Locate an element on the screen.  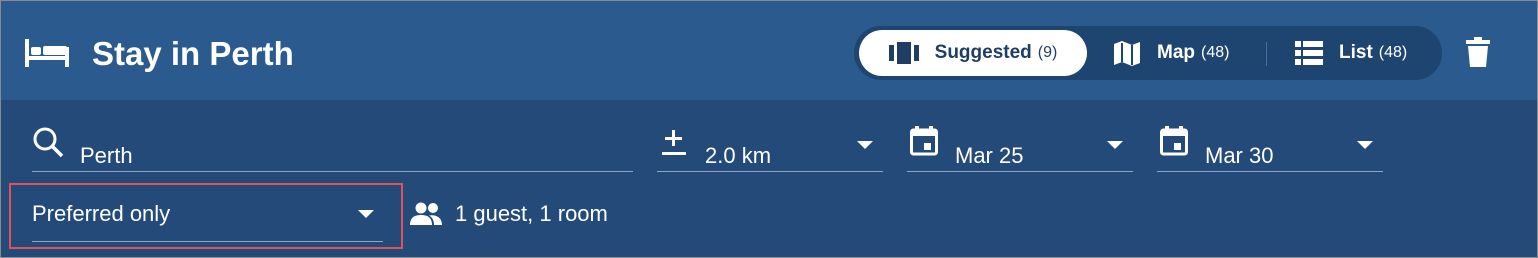
view-toggle: Suggested (9) Map (48) List (48) is located at coordinates (1148, 53).